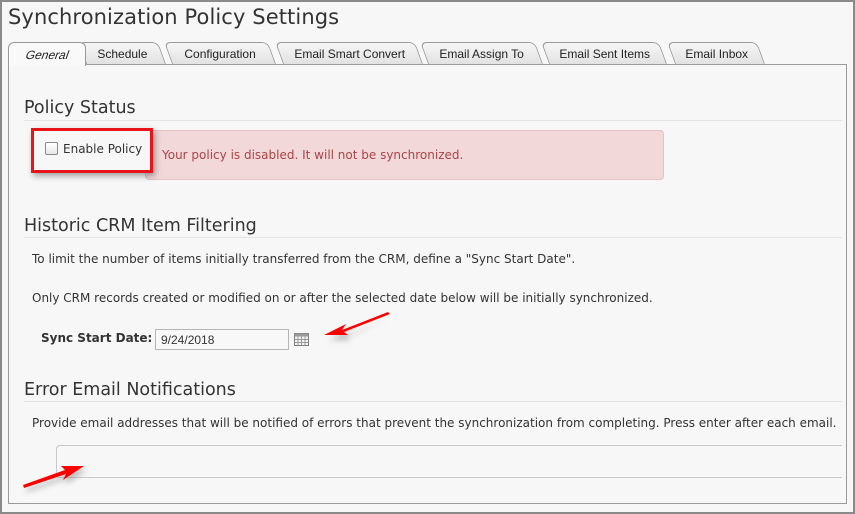  Describe the element at coordinates (603, 53) in the screenshot. I see `tab-email-sent-items: Email Sent Items` at that location.